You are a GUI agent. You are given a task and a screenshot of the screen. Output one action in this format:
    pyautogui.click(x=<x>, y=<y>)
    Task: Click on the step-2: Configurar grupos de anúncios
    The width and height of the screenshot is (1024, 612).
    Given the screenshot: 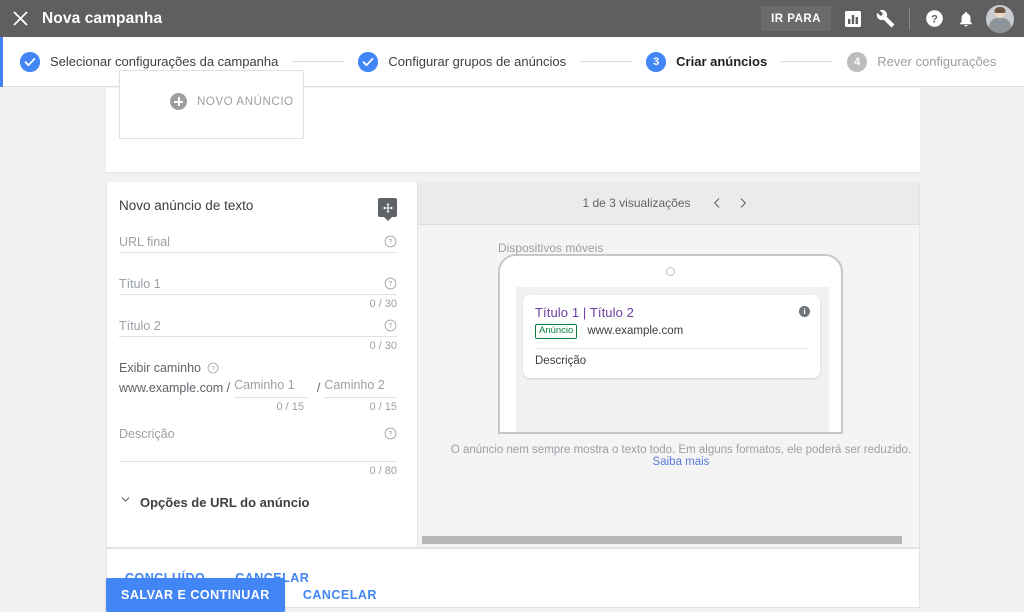 What is the action you would take?
    pyautogui.click(x=462, y=61)
    